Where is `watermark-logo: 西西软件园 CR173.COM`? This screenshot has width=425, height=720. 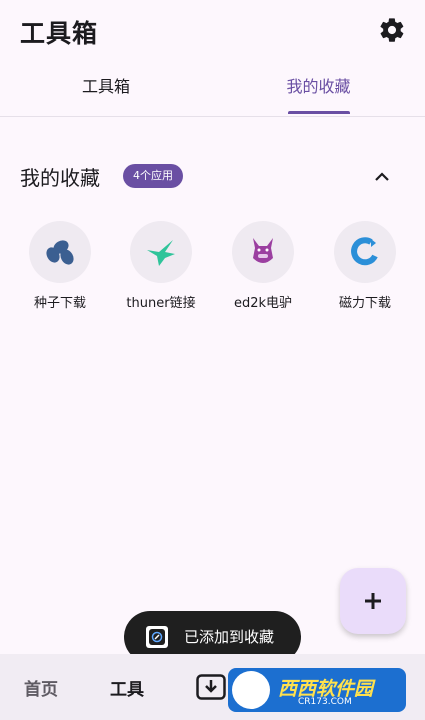
watermark-logo: 西西软件园 CR173.COM is located at coordinates (317, 690).